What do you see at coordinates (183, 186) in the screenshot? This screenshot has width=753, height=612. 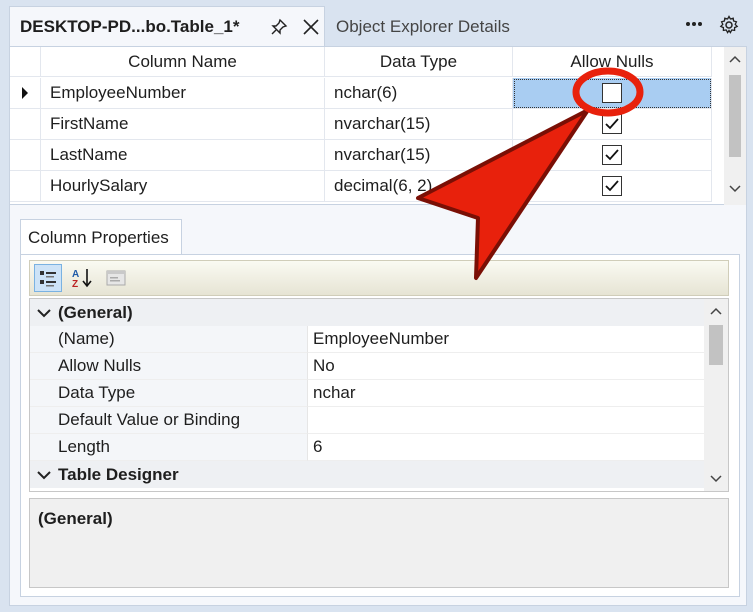 I see `column-name-cell: HourlySalary` at bounding box center [183, 186].